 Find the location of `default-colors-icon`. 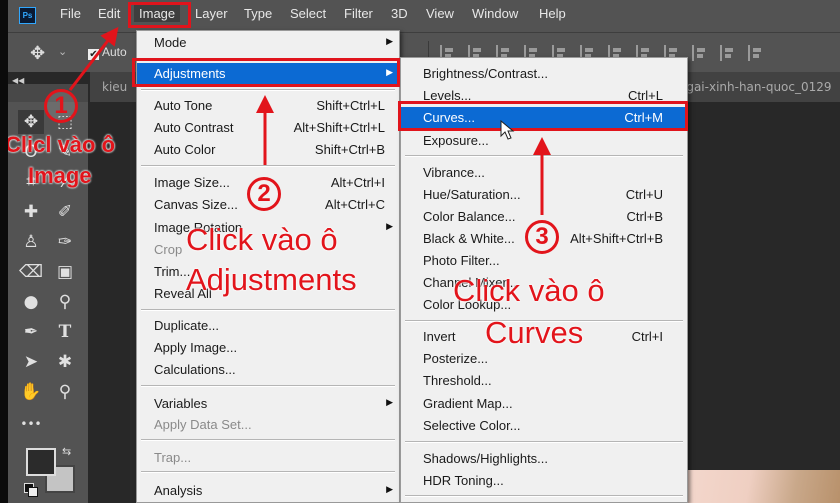

default-colors-icon is located at coordinates (31, 490).